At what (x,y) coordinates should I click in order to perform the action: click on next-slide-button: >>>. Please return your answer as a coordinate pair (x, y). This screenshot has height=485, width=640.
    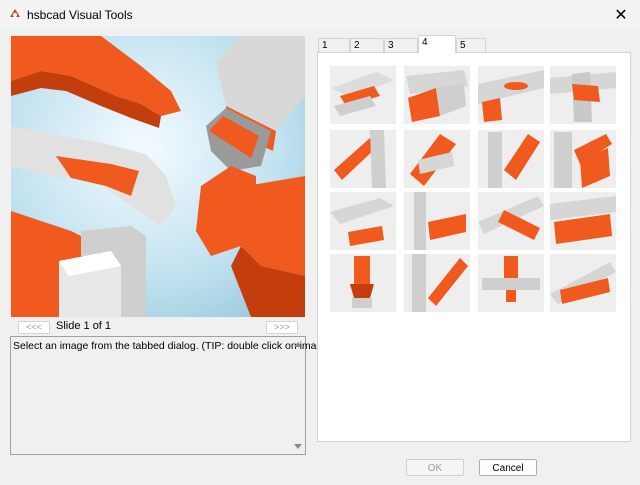
    Looking at the image, I should click on (282, 327).